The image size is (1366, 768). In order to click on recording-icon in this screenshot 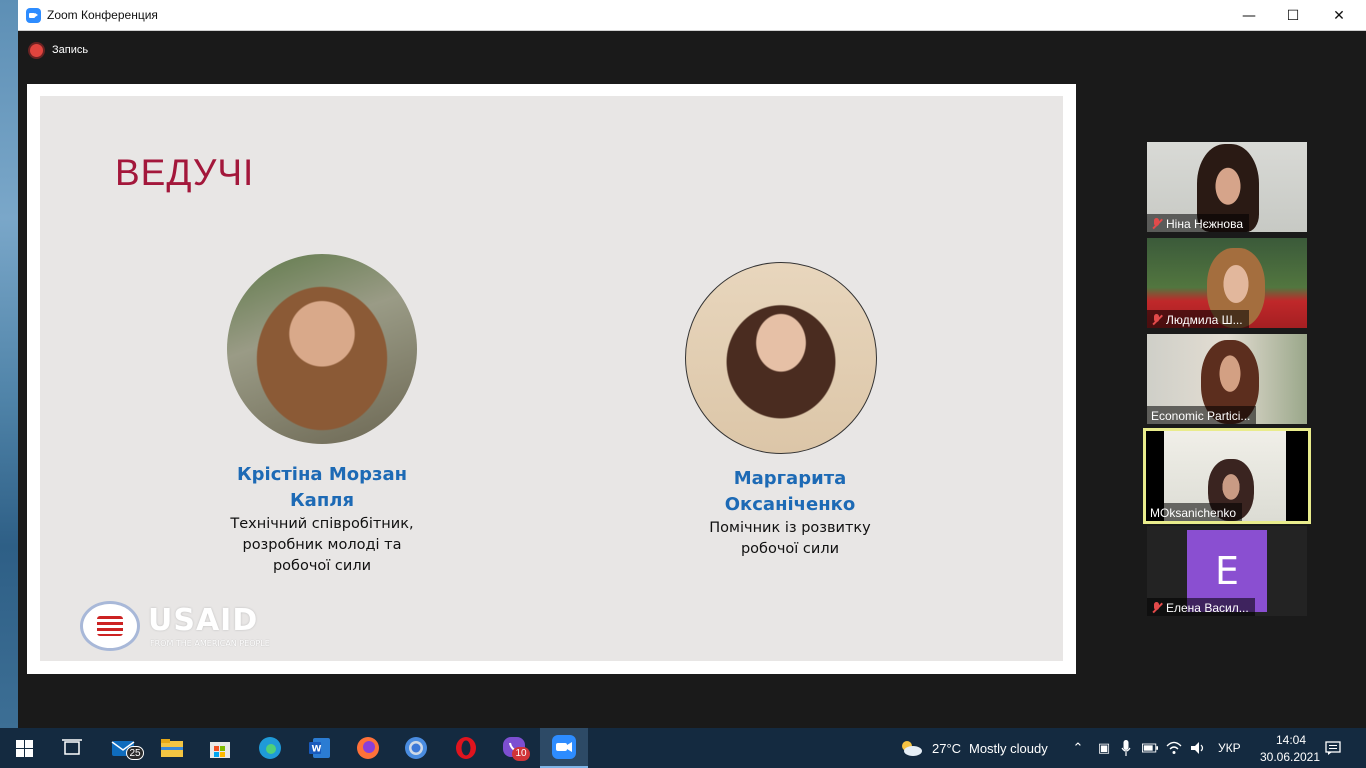, I will do `click(36, 50)`.